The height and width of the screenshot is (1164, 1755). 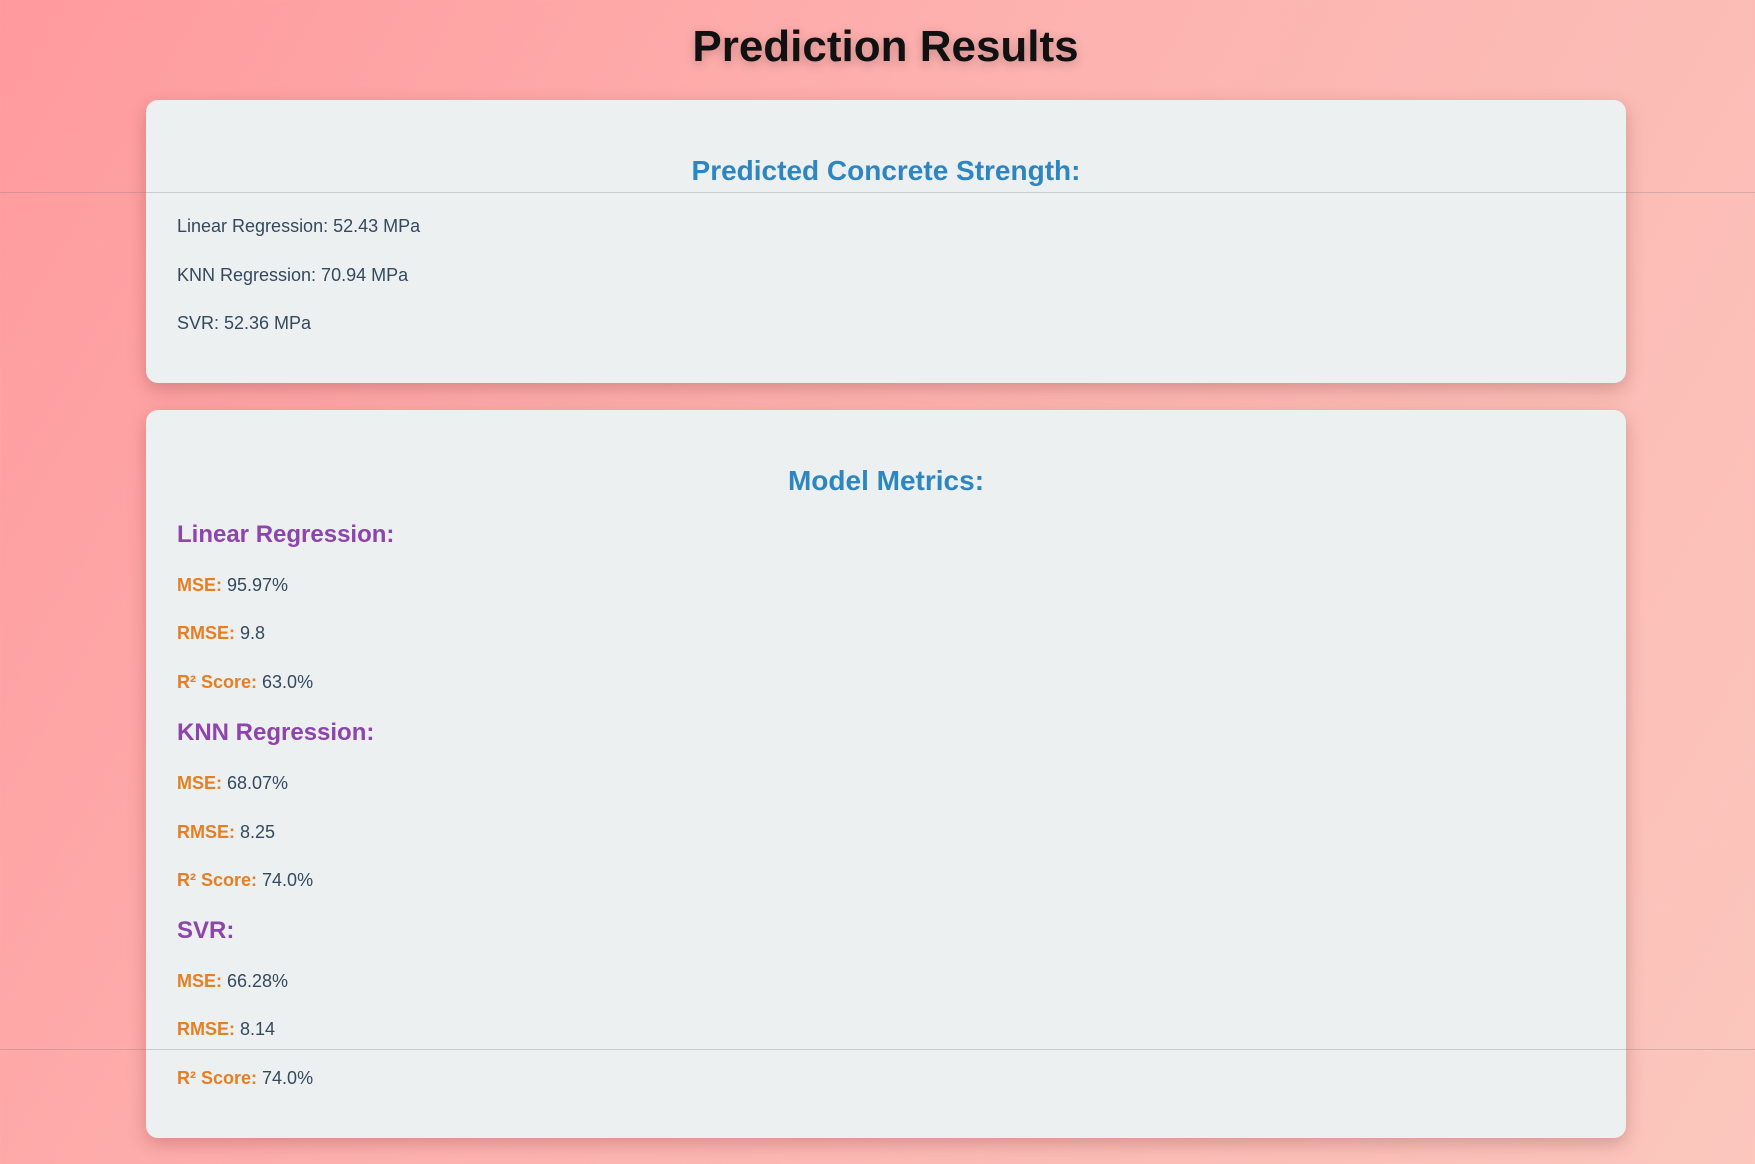 I want to click on metric-row-rmse: RMSE: 9.8, so click(x=221, y=634).